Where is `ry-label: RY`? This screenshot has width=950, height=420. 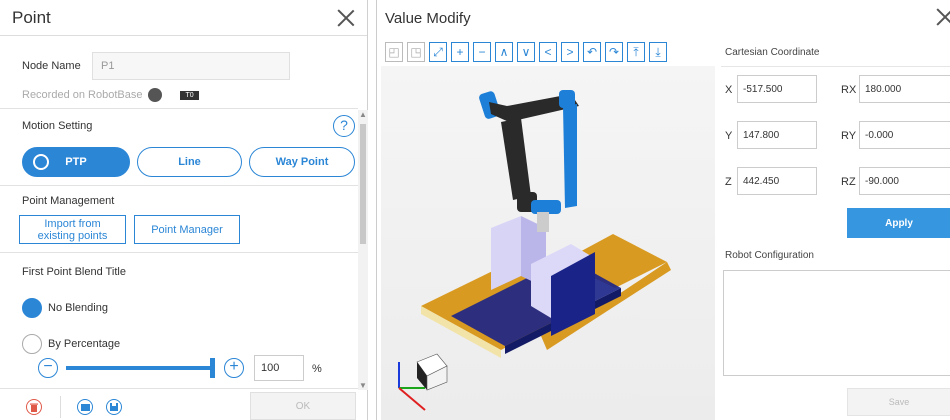
ry-label: RY is located at coordinates (849, 136).